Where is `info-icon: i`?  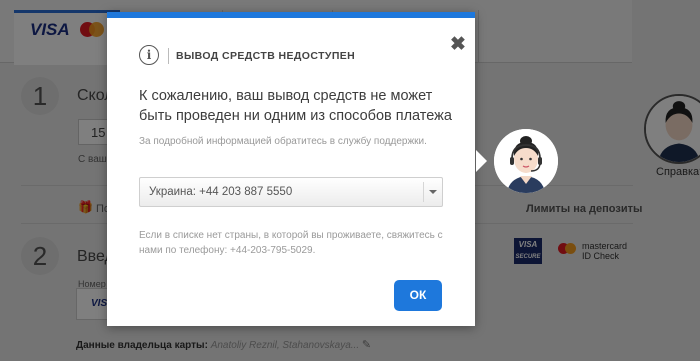
info-icon: i is located at coordinates (149, 55).